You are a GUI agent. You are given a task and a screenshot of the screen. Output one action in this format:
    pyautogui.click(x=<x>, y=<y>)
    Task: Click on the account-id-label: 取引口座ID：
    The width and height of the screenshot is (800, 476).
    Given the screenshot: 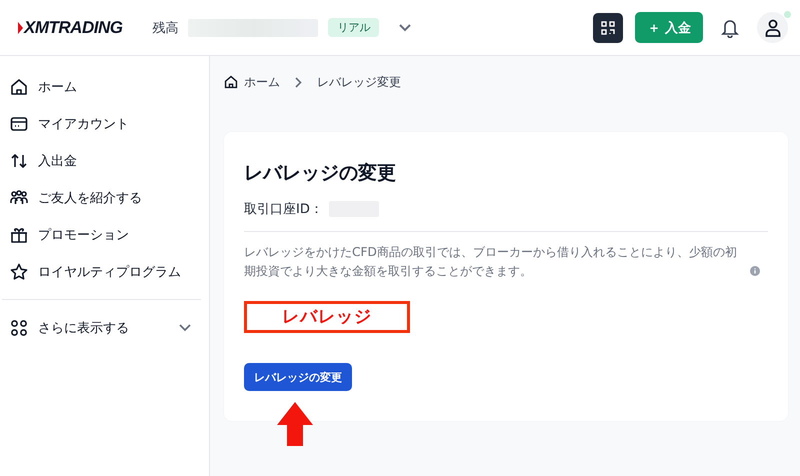 What is the action you would take?
    pyautogui.click(x=283, y=209)
    